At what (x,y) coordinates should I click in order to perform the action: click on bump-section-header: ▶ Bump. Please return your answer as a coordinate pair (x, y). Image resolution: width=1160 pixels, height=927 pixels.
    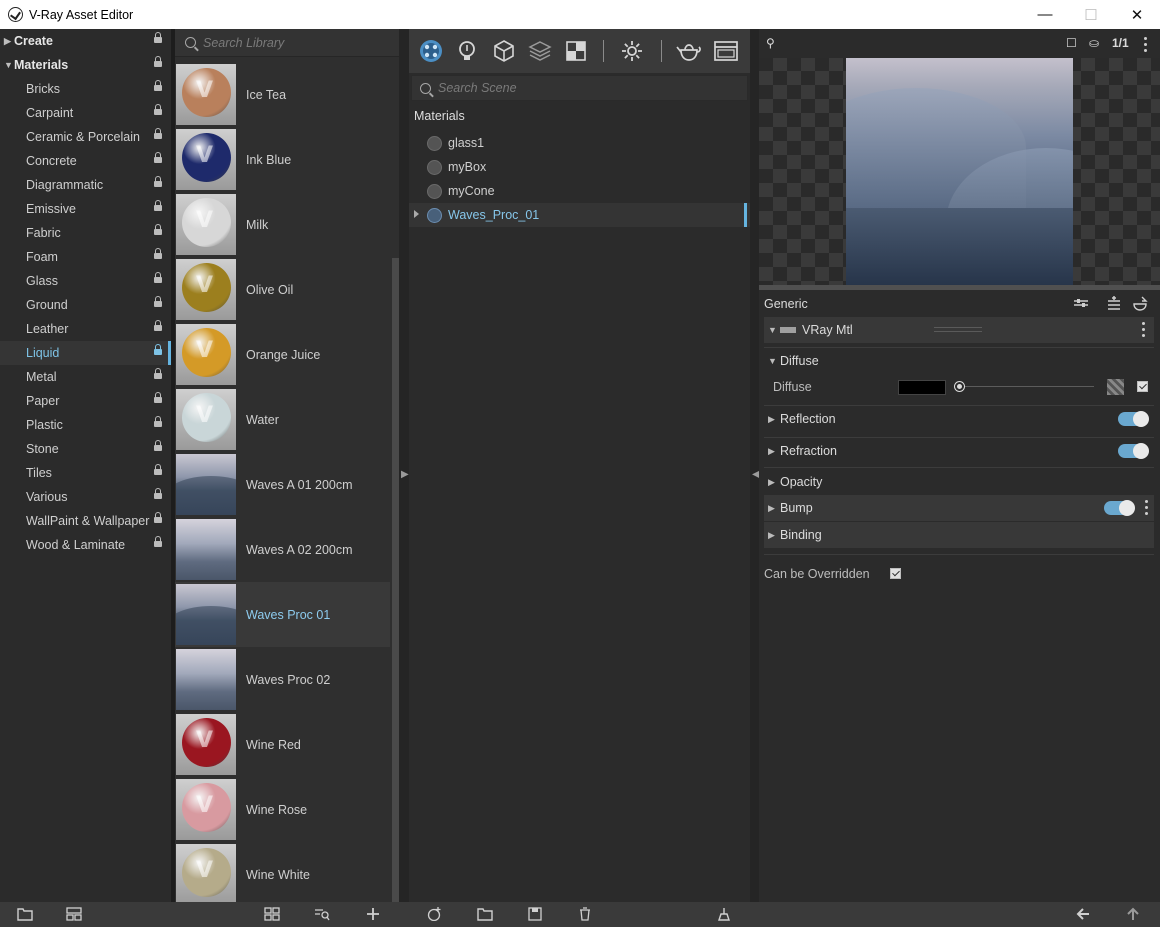
    Looking at the image, I should click on (959, 508).